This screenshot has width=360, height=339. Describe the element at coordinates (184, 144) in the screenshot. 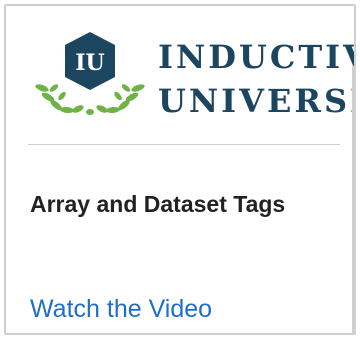

I see `logo-divider` at that location.